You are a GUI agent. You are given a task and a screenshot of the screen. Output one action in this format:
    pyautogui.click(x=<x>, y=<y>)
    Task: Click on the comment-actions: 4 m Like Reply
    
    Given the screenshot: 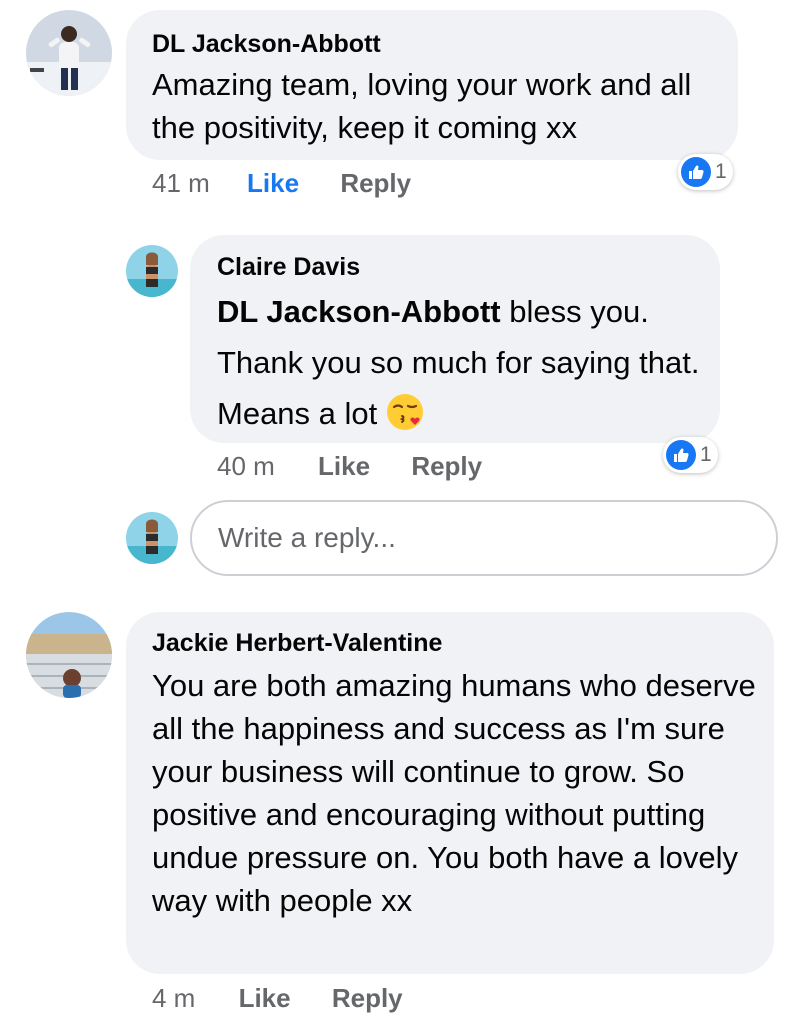 What is the action you would take?
    pyautogui.click(x=277, y=998)
    